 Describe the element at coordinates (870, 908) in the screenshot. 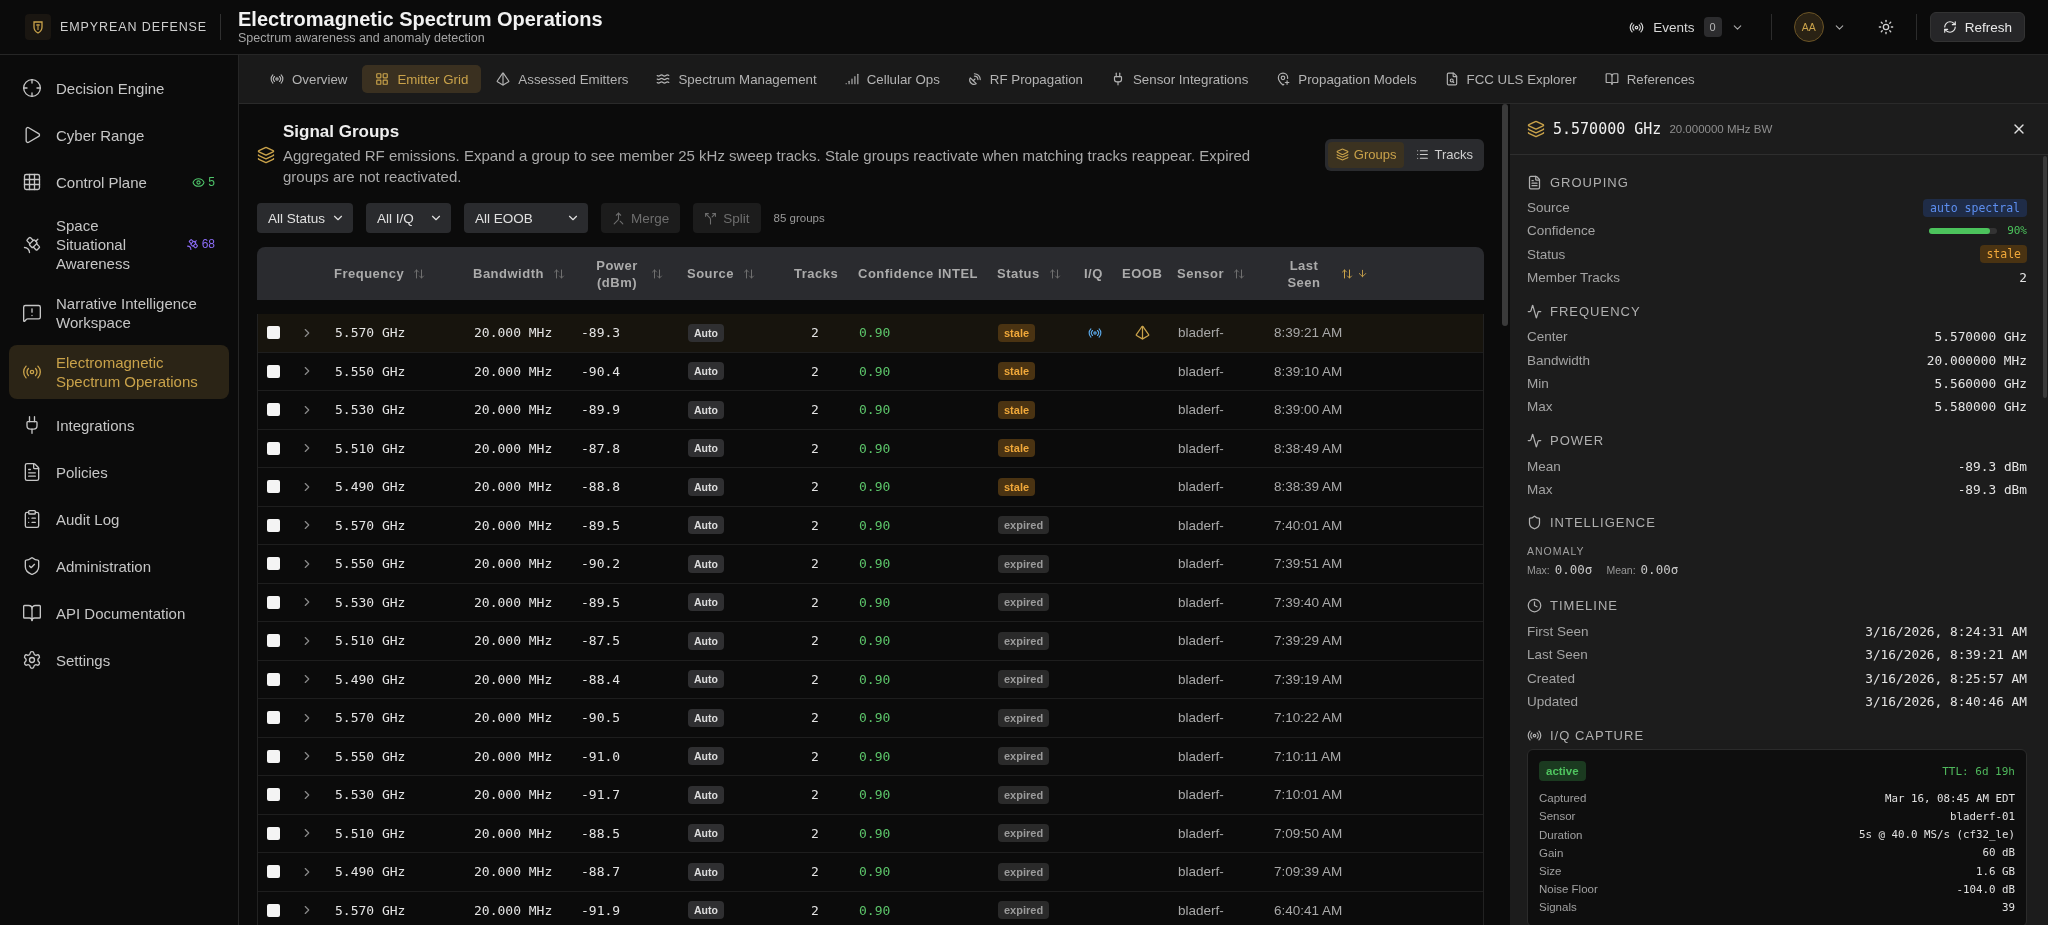

I see `table-row: 5.570 GHz 20.000 MHz -91.9 Auto 2 0.90 expired bladerf- 6:40:41 AM` at that location.